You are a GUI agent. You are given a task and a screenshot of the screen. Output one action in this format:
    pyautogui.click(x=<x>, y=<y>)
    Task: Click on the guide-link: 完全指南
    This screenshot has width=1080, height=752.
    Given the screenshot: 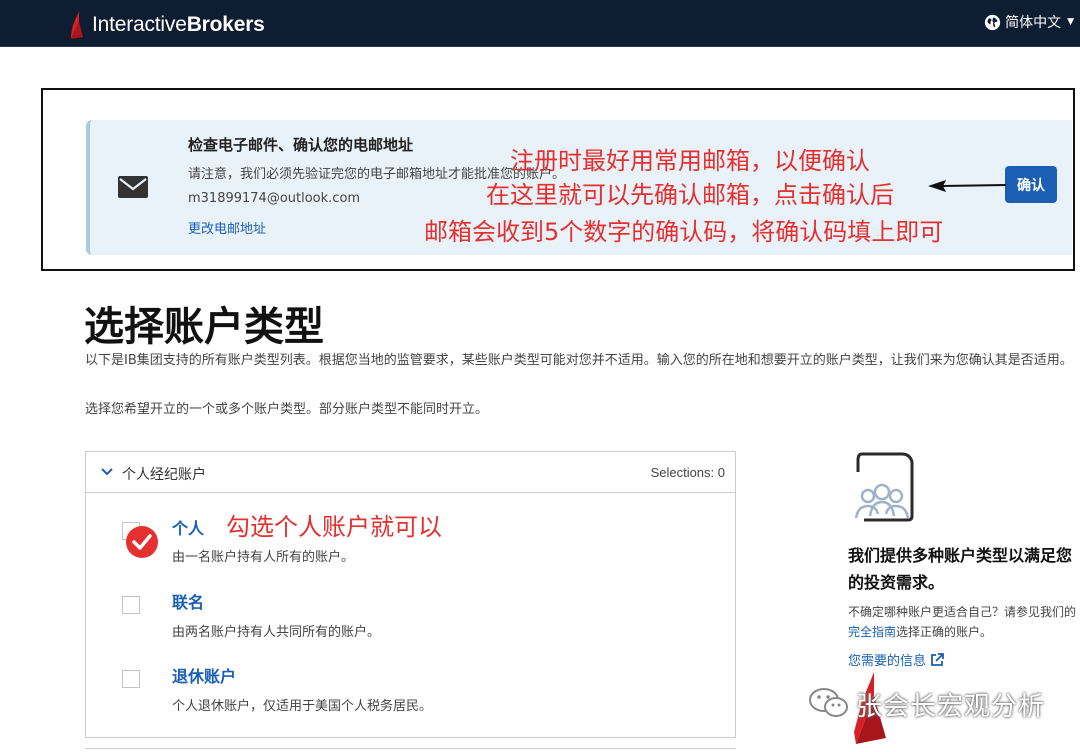 What is the action you would take?
    pyautogui.click(x=872, y=632)
    